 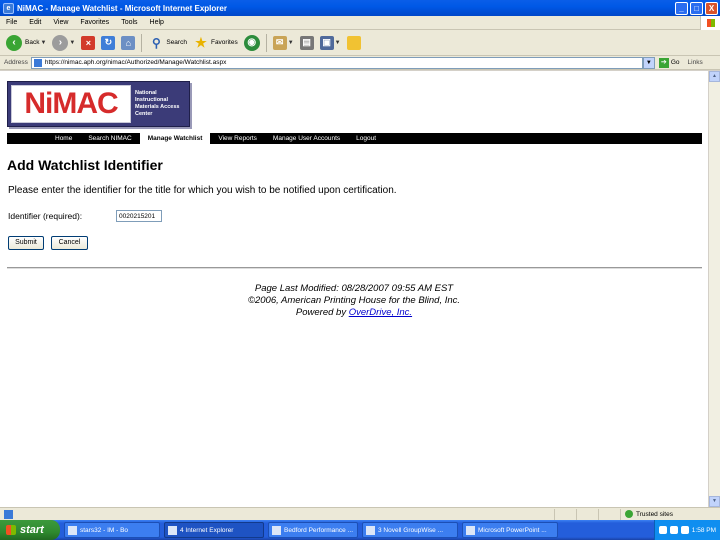 What do you see at coordinates (326, 42) in the screenshot?
I see `edit-icon: ▣` at bounding box center [326, 42].